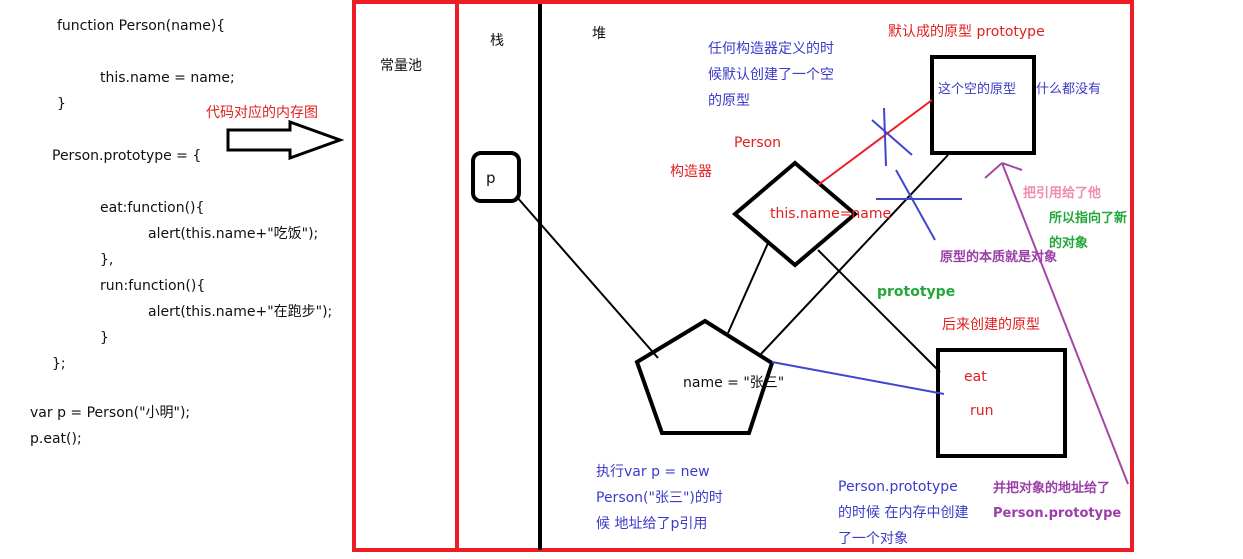  I want to click on note-gave-reference: 把引用给了他, so click(1062, 193).